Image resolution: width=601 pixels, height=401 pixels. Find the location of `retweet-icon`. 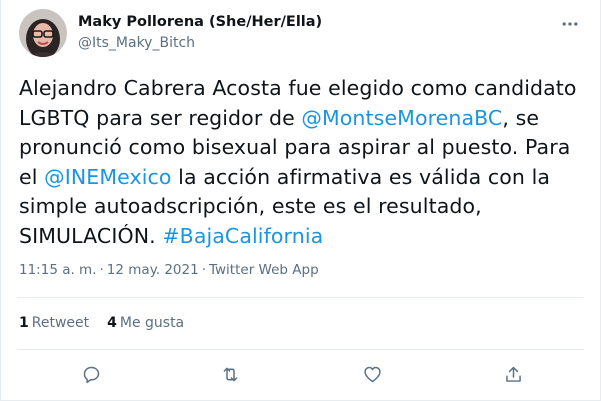

retweet-icon is located at coordinates (230, 374).